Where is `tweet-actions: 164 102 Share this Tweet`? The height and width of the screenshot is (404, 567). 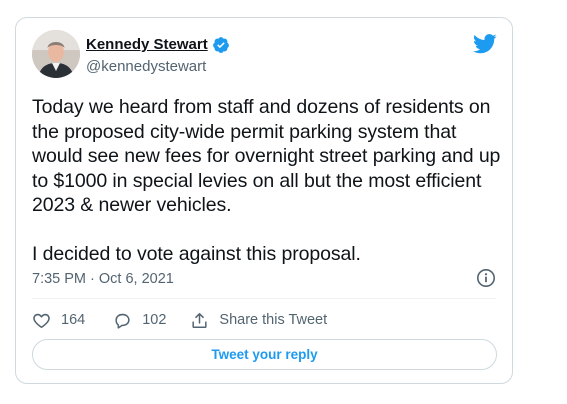
tweet-actions: 164 102 Share this Tweet is located at coordinates (179, 320).